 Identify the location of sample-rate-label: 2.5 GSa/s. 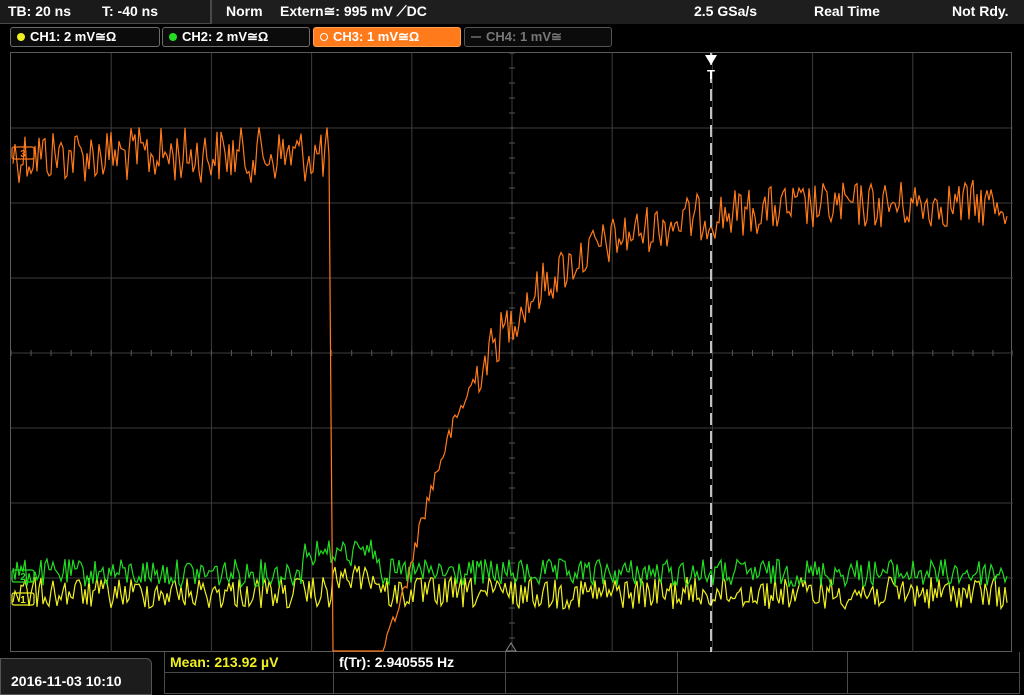
(725, 11).